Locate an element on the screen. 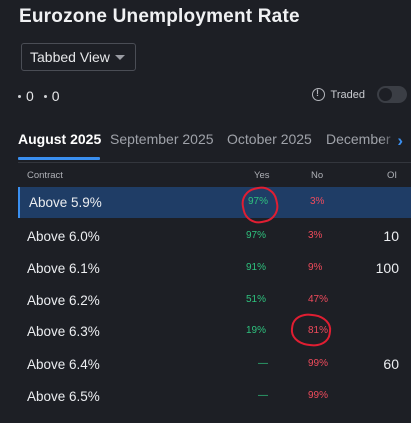  contract-label: Above 6.3% is located at coordinates (63, 331).